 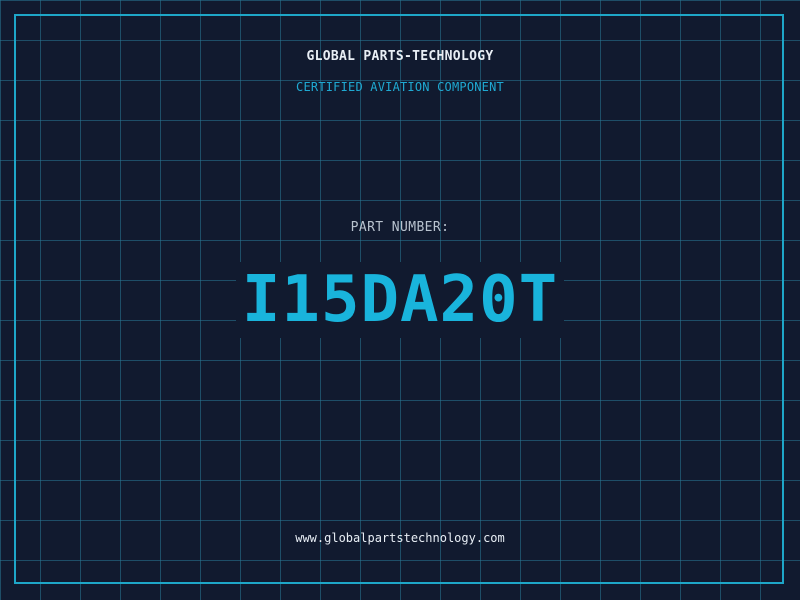 What do you see at coordinates (400, 538) in the screenshot?
I see `website-url: www.globalpartstechnology.com` at bounding box center [400, 538].